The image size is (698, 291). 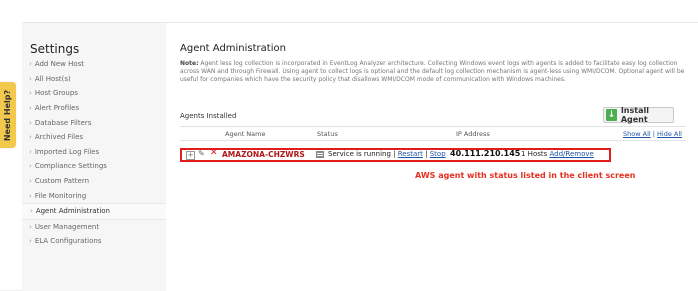 I want to click on section-title: Agents Installed, so click(x=208, y=116).